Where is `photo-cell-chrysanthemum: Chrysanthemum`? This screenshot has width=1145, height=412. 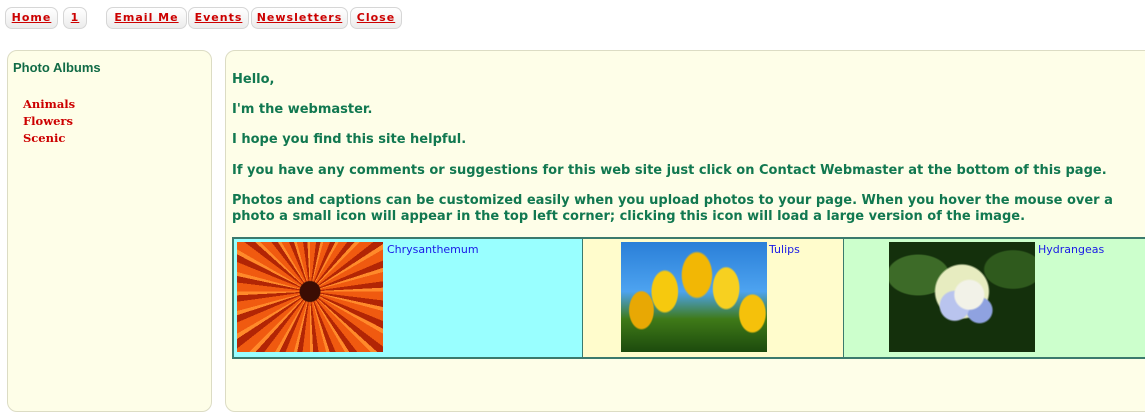 photo-cell-chrysanthemum: Chrysanthemum is located at coordinates (408, 298).